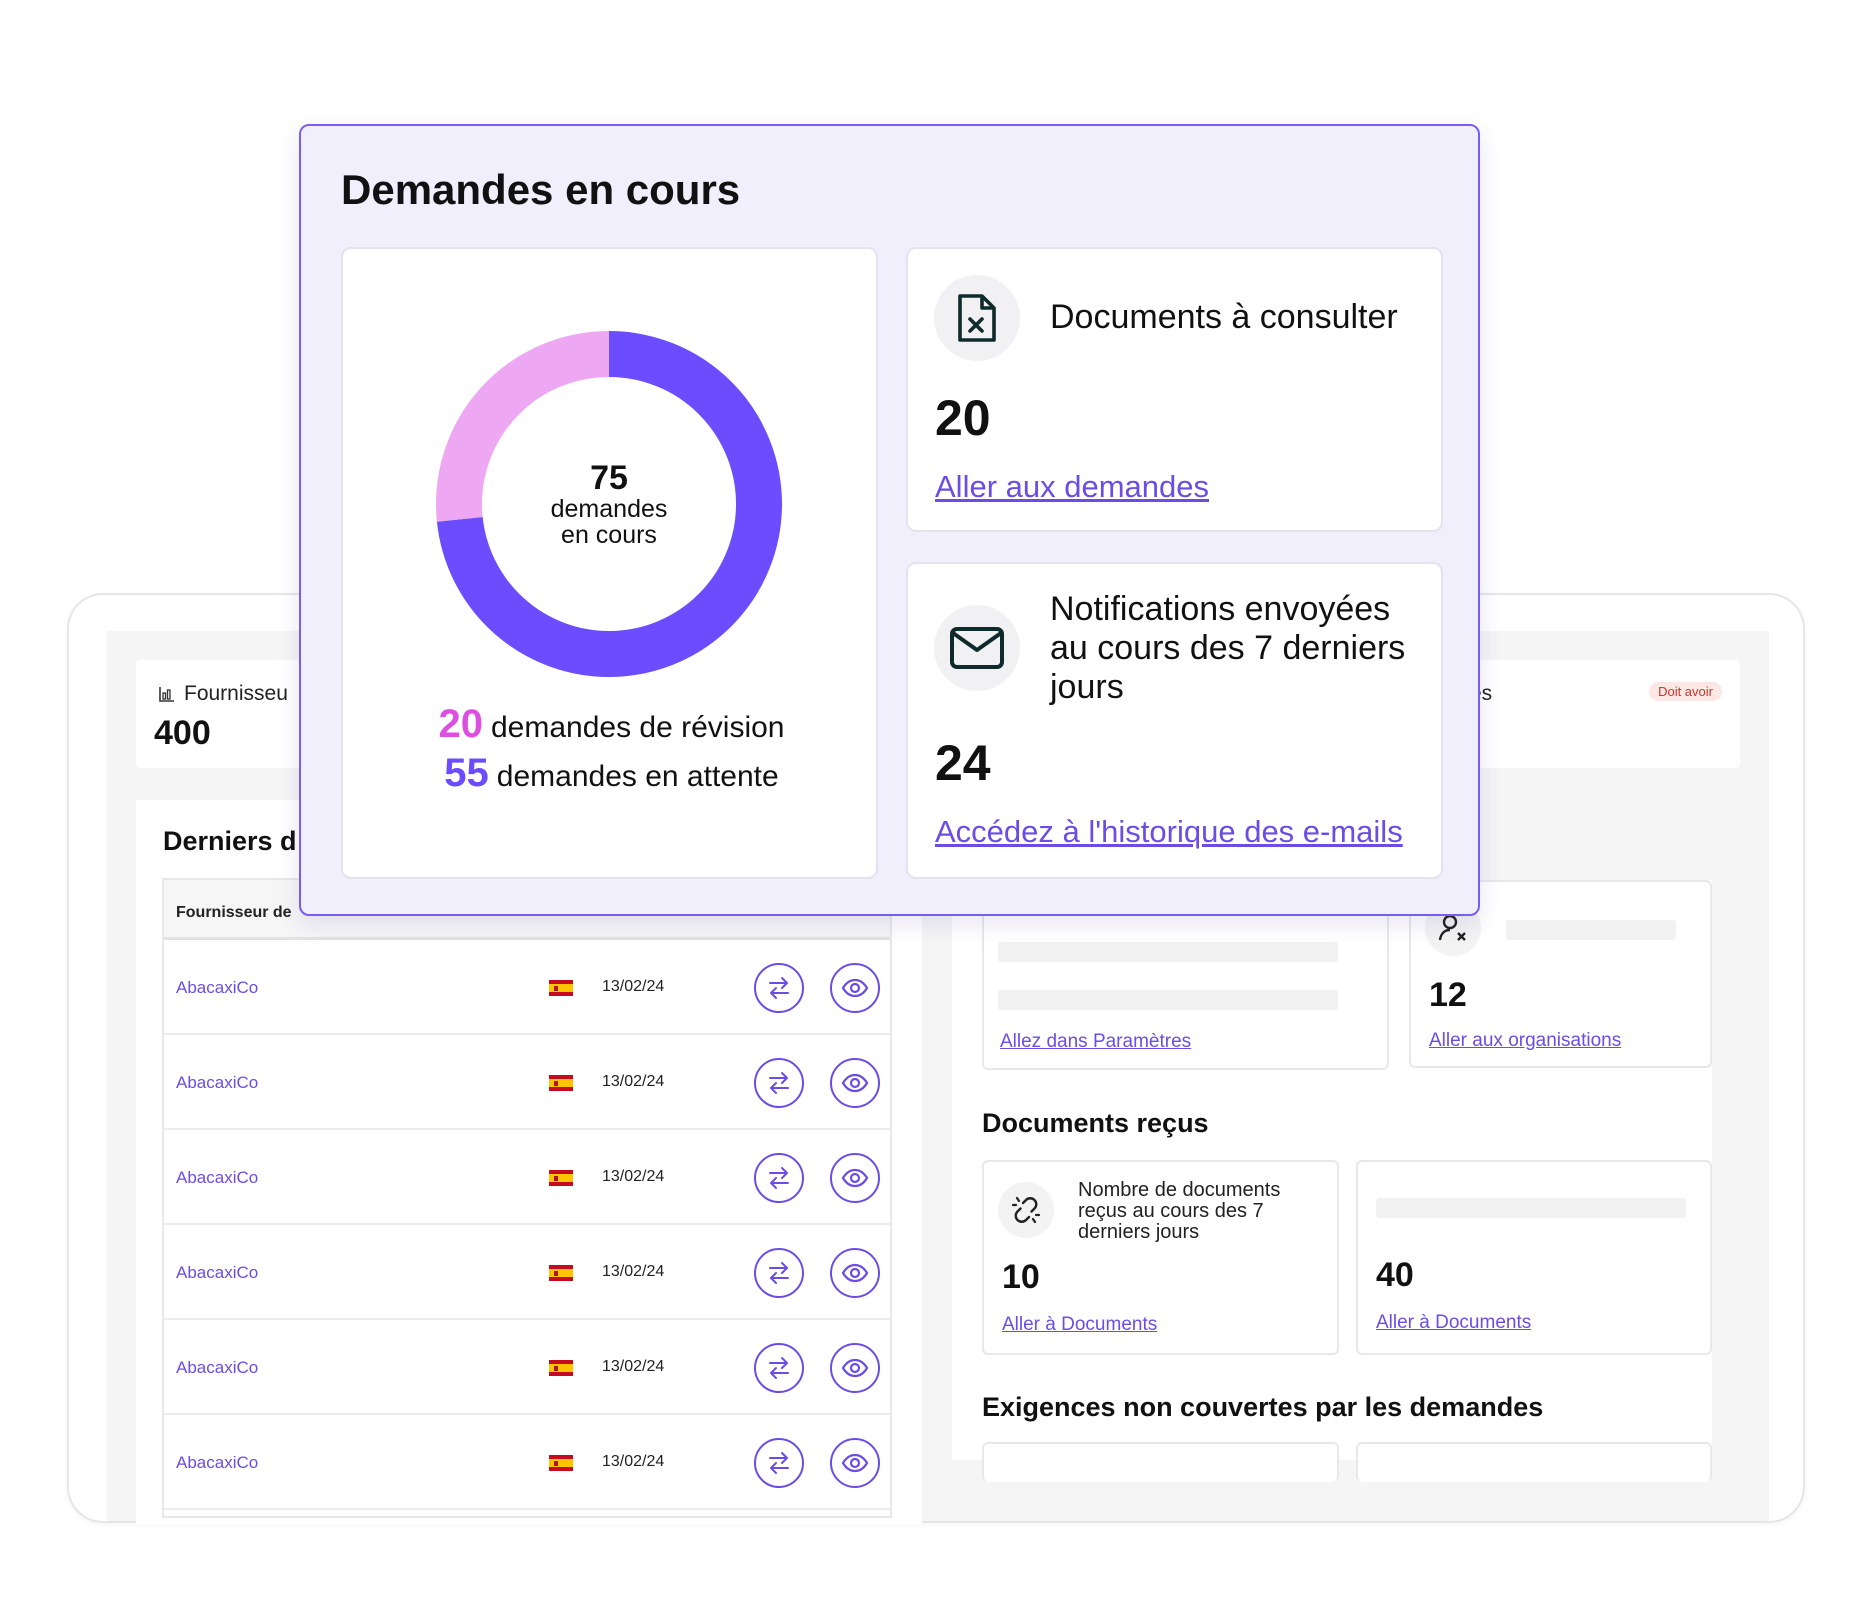 The width and height of the screenshot is (1870, 1615). Describe the element at coordinates (1072, 487) in the screenshot. I see `go-to-requests-link: Aller aux demandes` at that location.